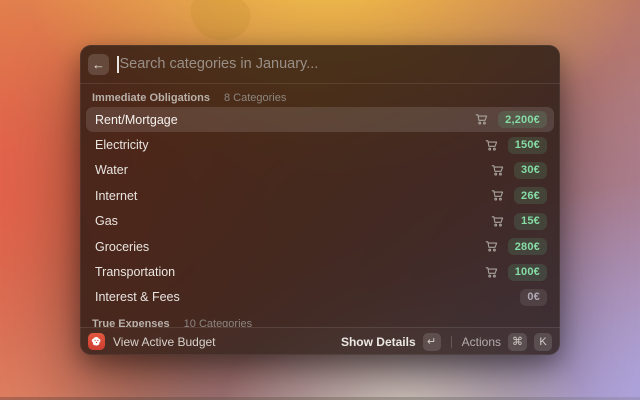  Describe the element at coordinates (96, 341) in the screenshot. I see `budget-app-icon` at that location.